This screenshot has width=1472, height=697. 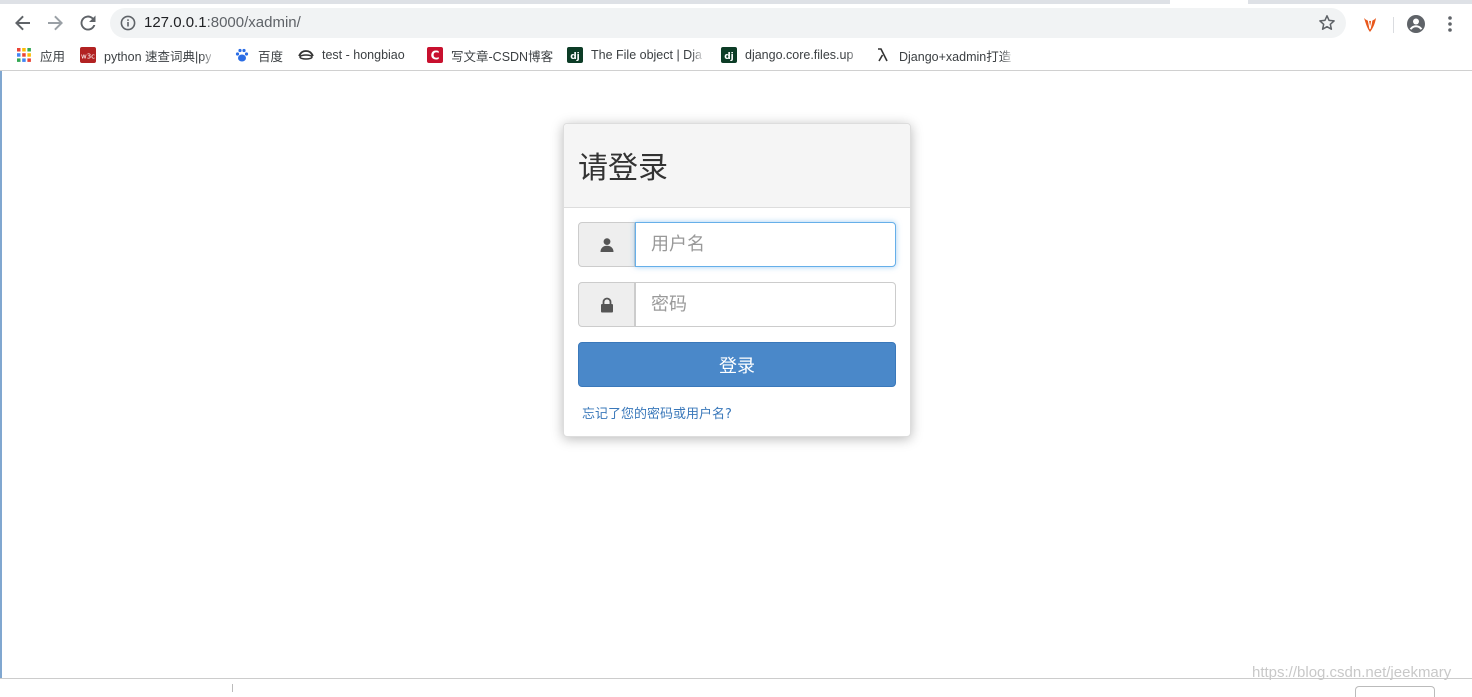 I want to click on password-addon, so click(x=606, y=304).